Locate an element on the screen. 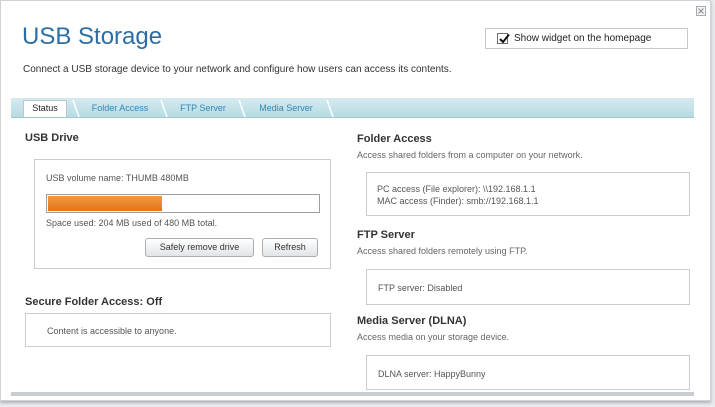  space-used-progress-bar is located at coordinates (183, 203).